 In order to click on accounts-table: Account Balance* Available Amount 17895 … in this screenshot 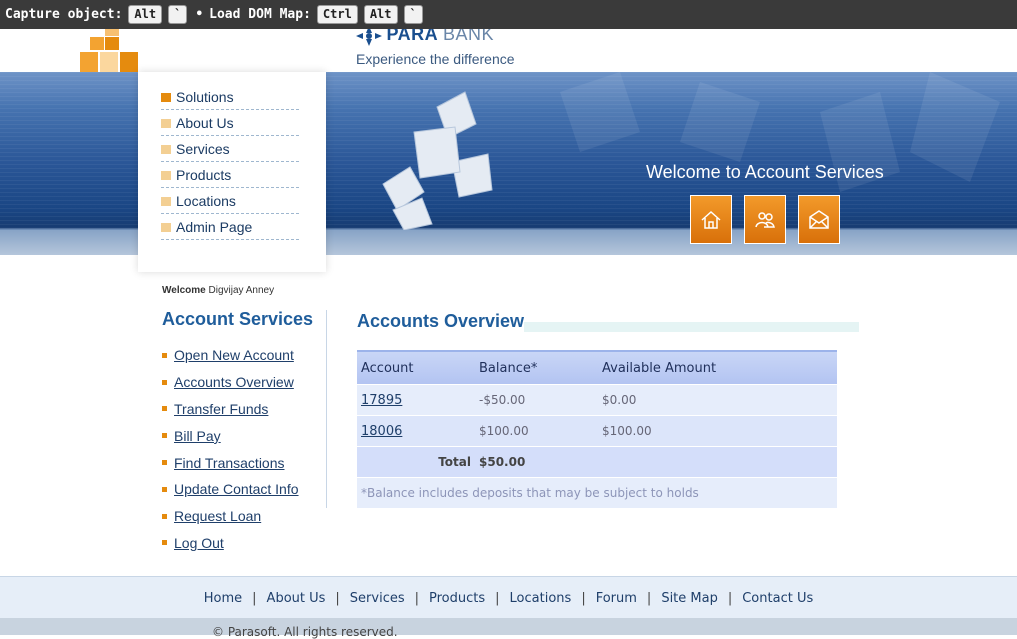, I will do `click(597, 429)`.